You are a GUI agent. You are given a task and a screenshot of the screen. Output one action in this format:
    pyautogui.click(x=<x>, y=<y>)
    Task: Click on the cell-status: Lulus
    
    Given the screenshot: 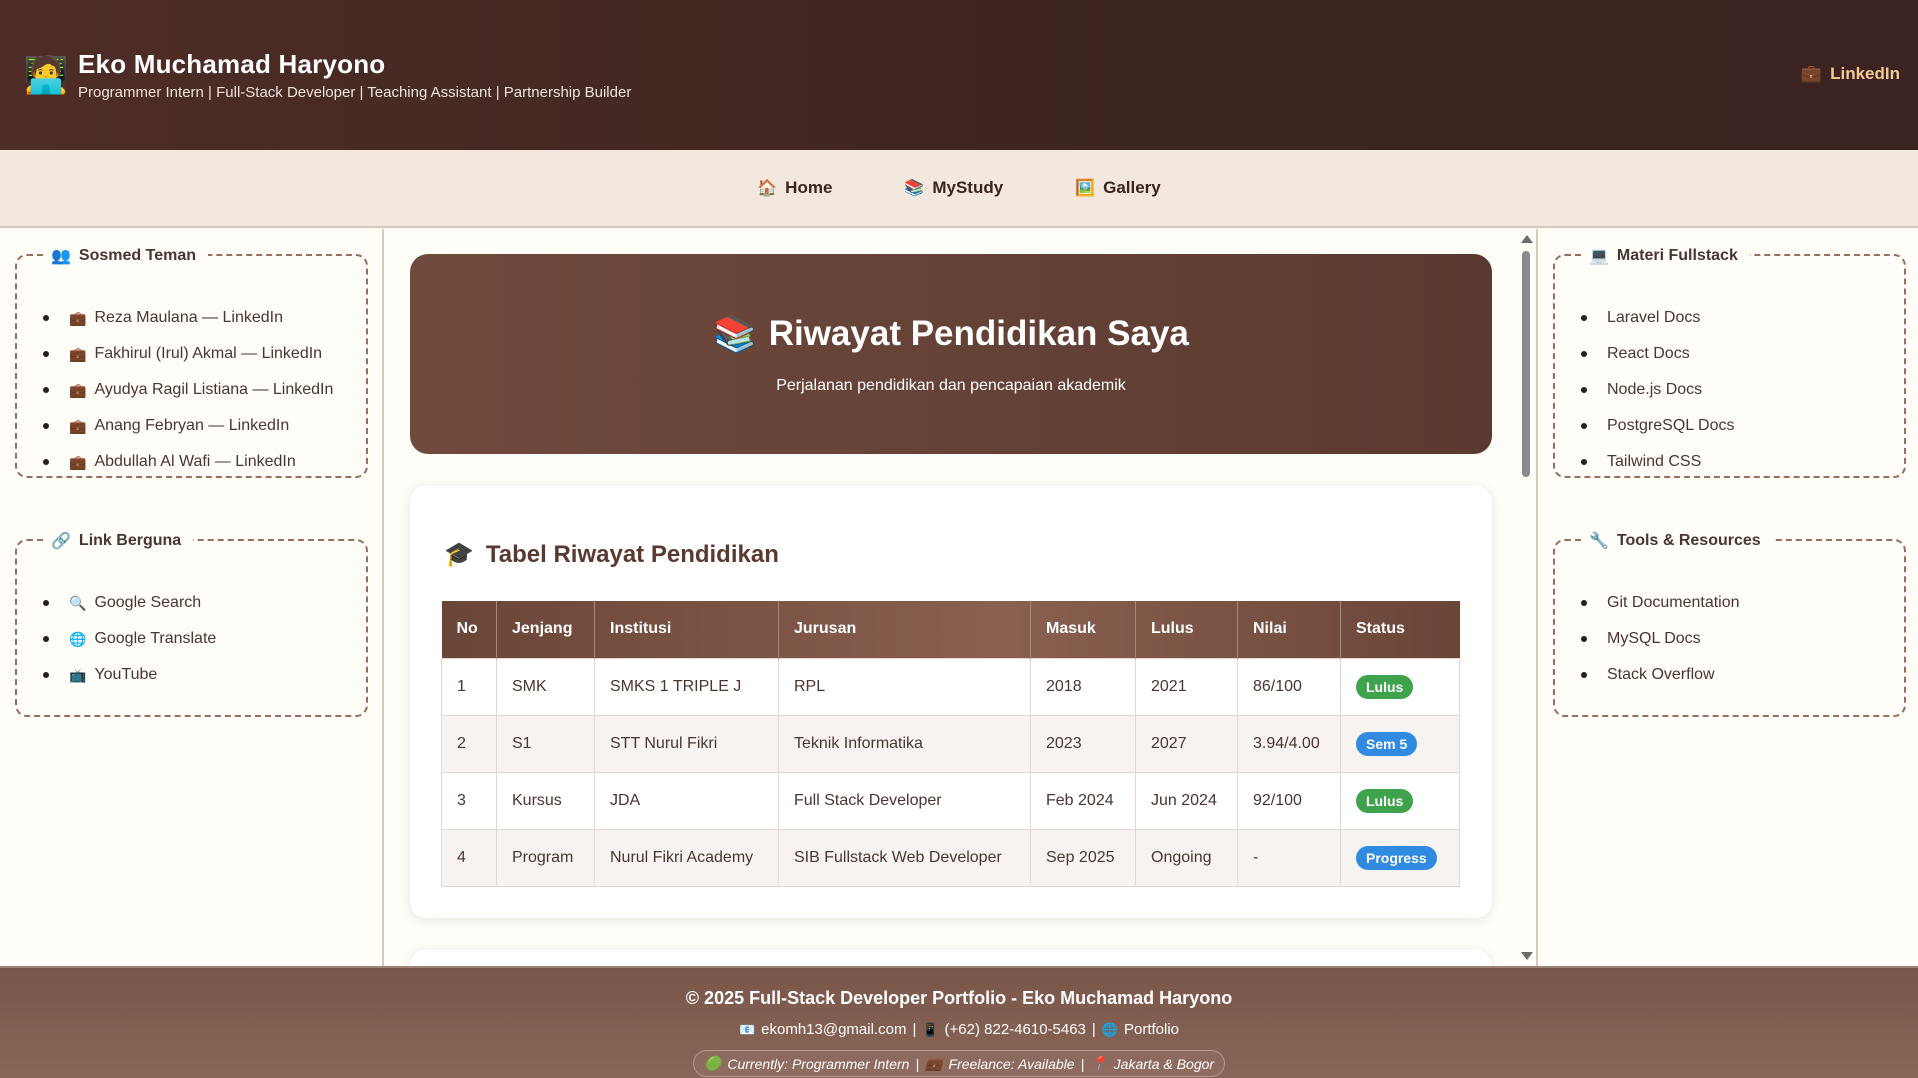 What is the action you would take?
    pyautogui.click(x=1400, y=686)
    